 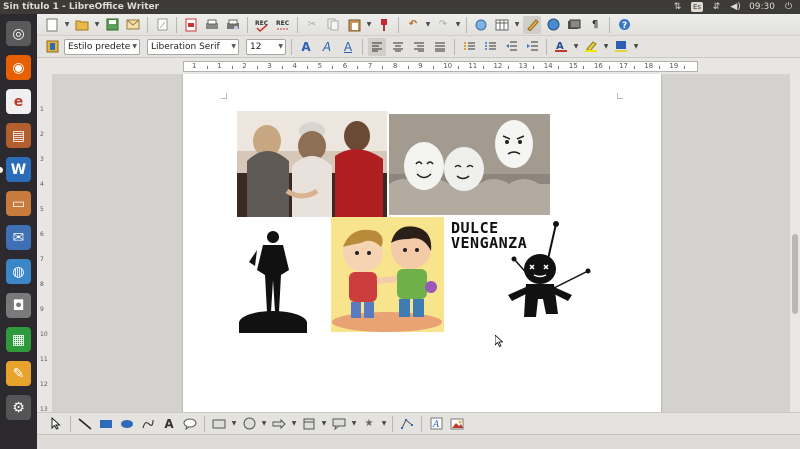 I want to click on basic-shapes-dropdown-icon: ▼, so click(x=234, y=423).